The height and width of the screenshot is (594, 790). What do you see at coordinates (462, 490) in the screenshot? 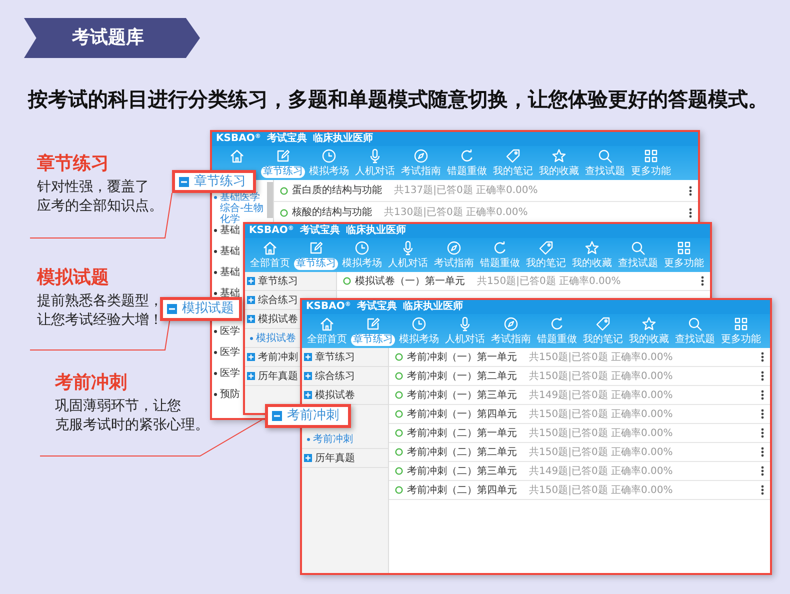
I see `exercise-title: 考前冲刺（二）第四单元` at bounding box center [462, 490].